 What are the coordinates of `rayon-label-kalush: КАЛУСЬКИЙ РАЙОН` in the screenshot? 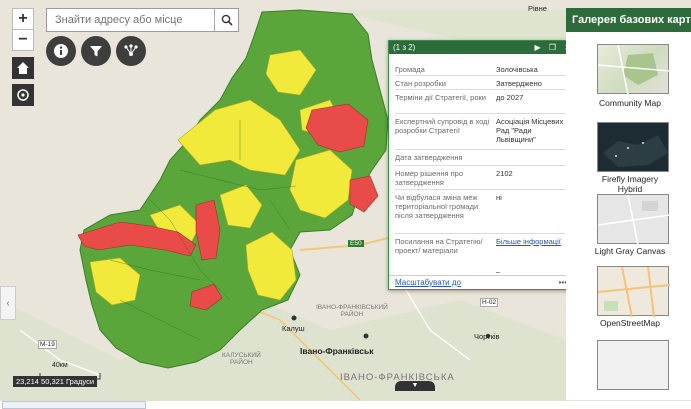 It's located at (241, 359).